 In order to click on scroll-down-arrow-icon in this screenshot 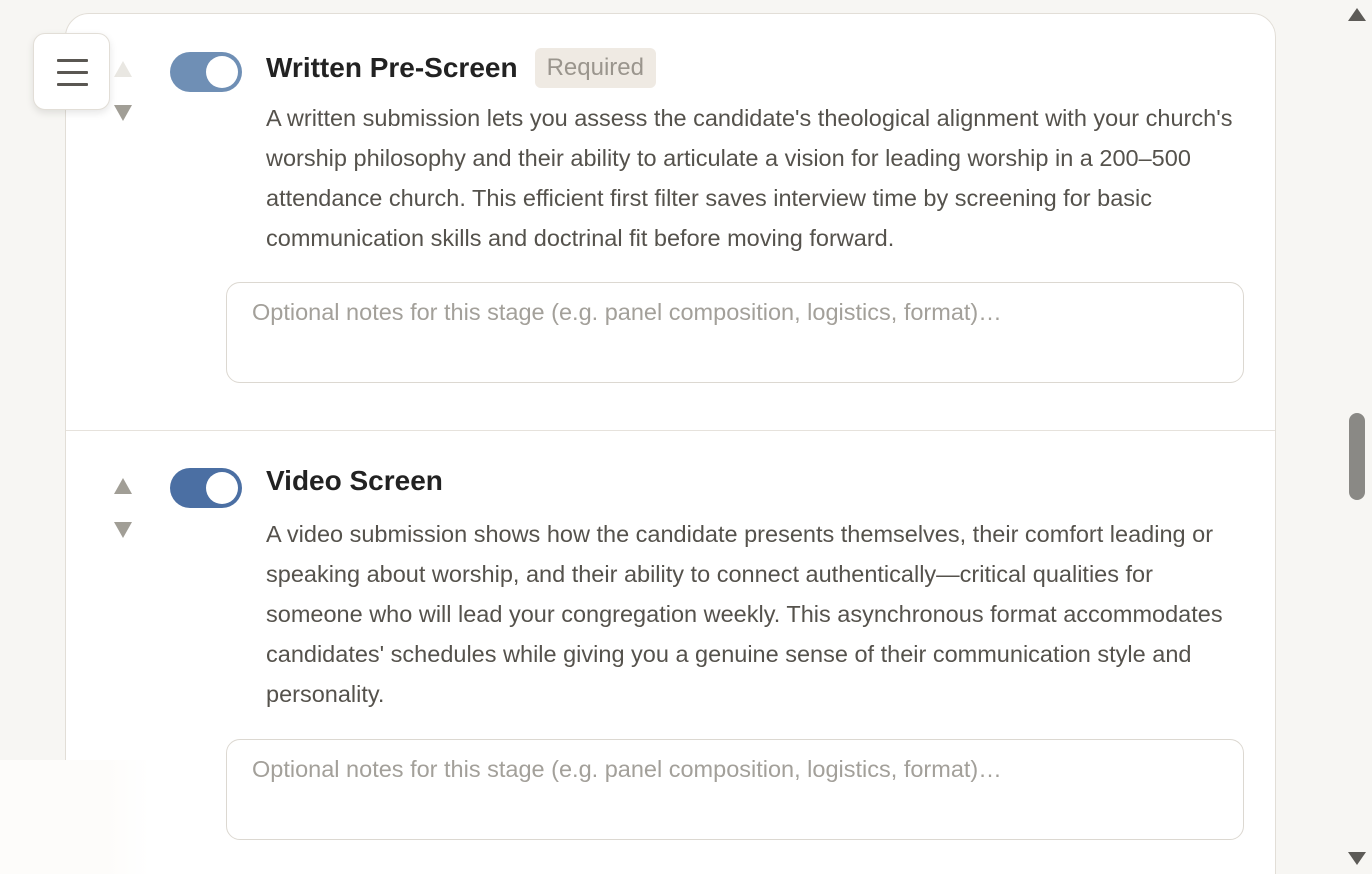, I will do `click(1357, 858)`.